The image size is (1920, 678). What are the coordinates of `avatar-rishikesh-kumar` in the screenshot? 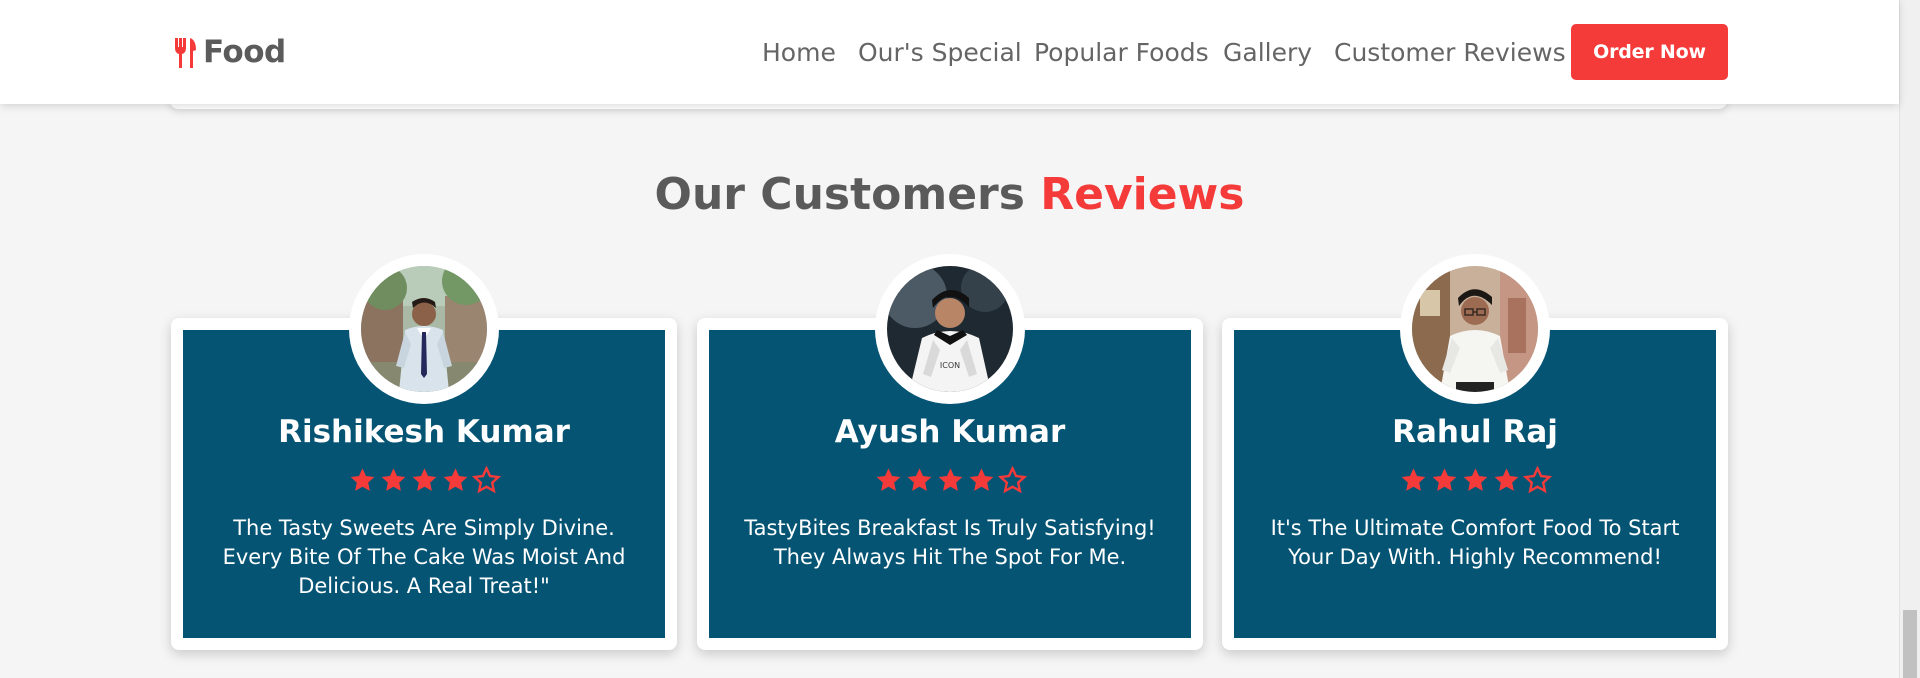 It's located at (424, 329).